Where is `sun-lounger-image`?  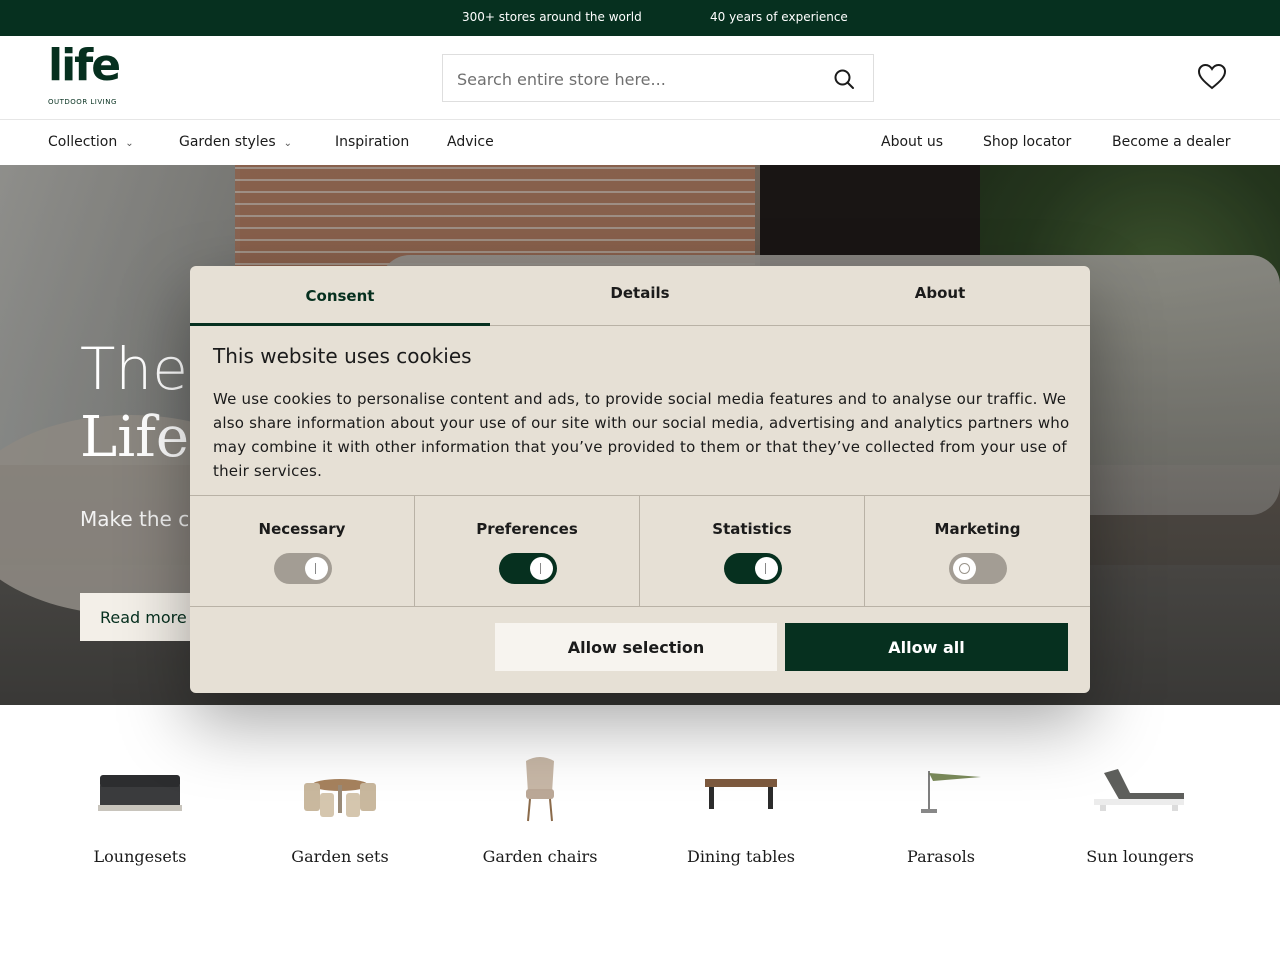 sun-lounger-image is located at coordinates (1139, 790).